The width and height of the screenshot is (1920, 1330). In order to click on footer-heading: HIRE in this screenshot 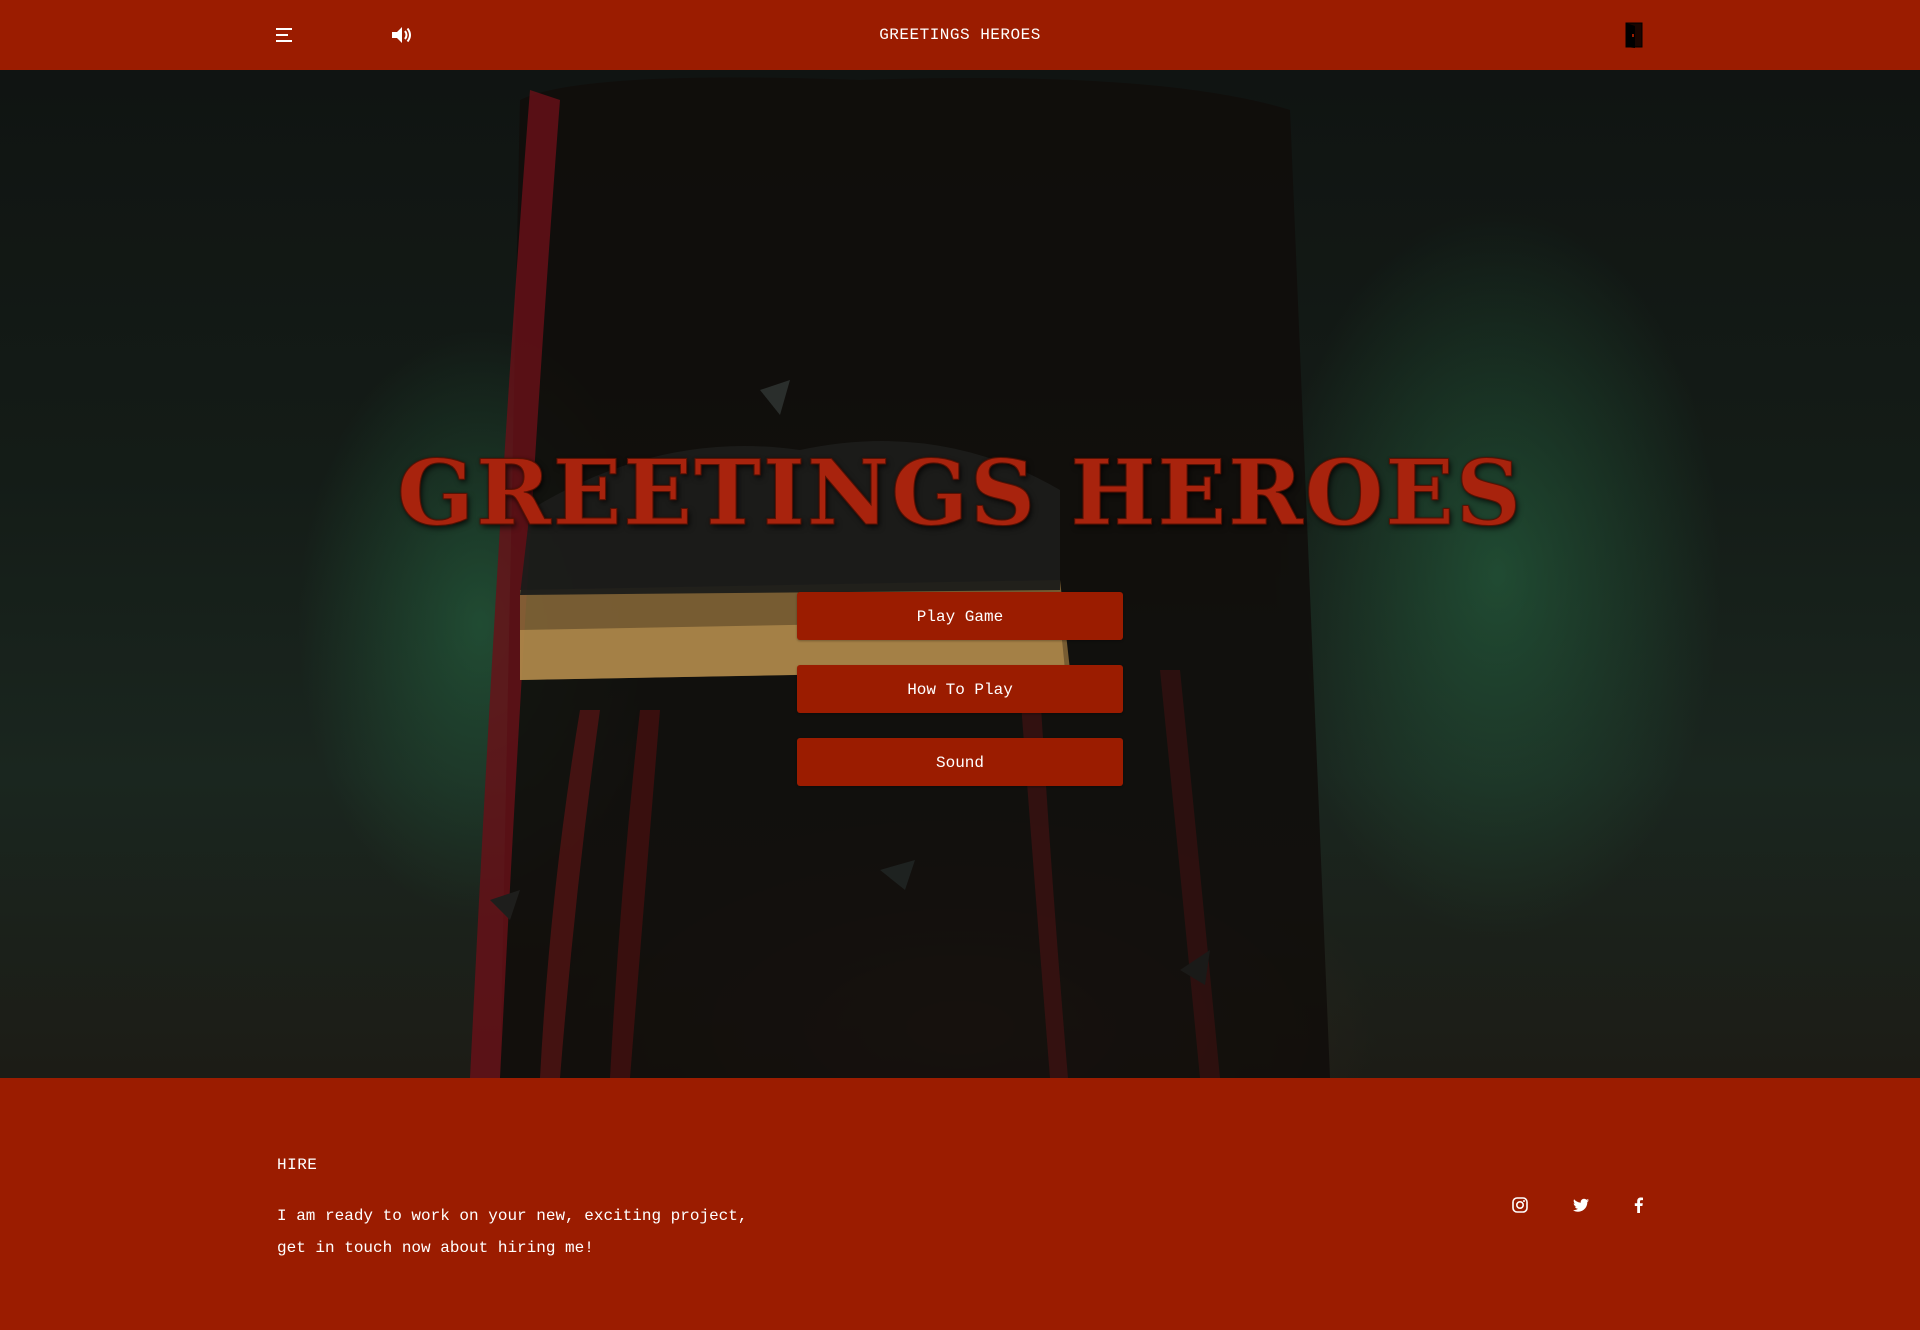, I will do `click(297, 1165)`.